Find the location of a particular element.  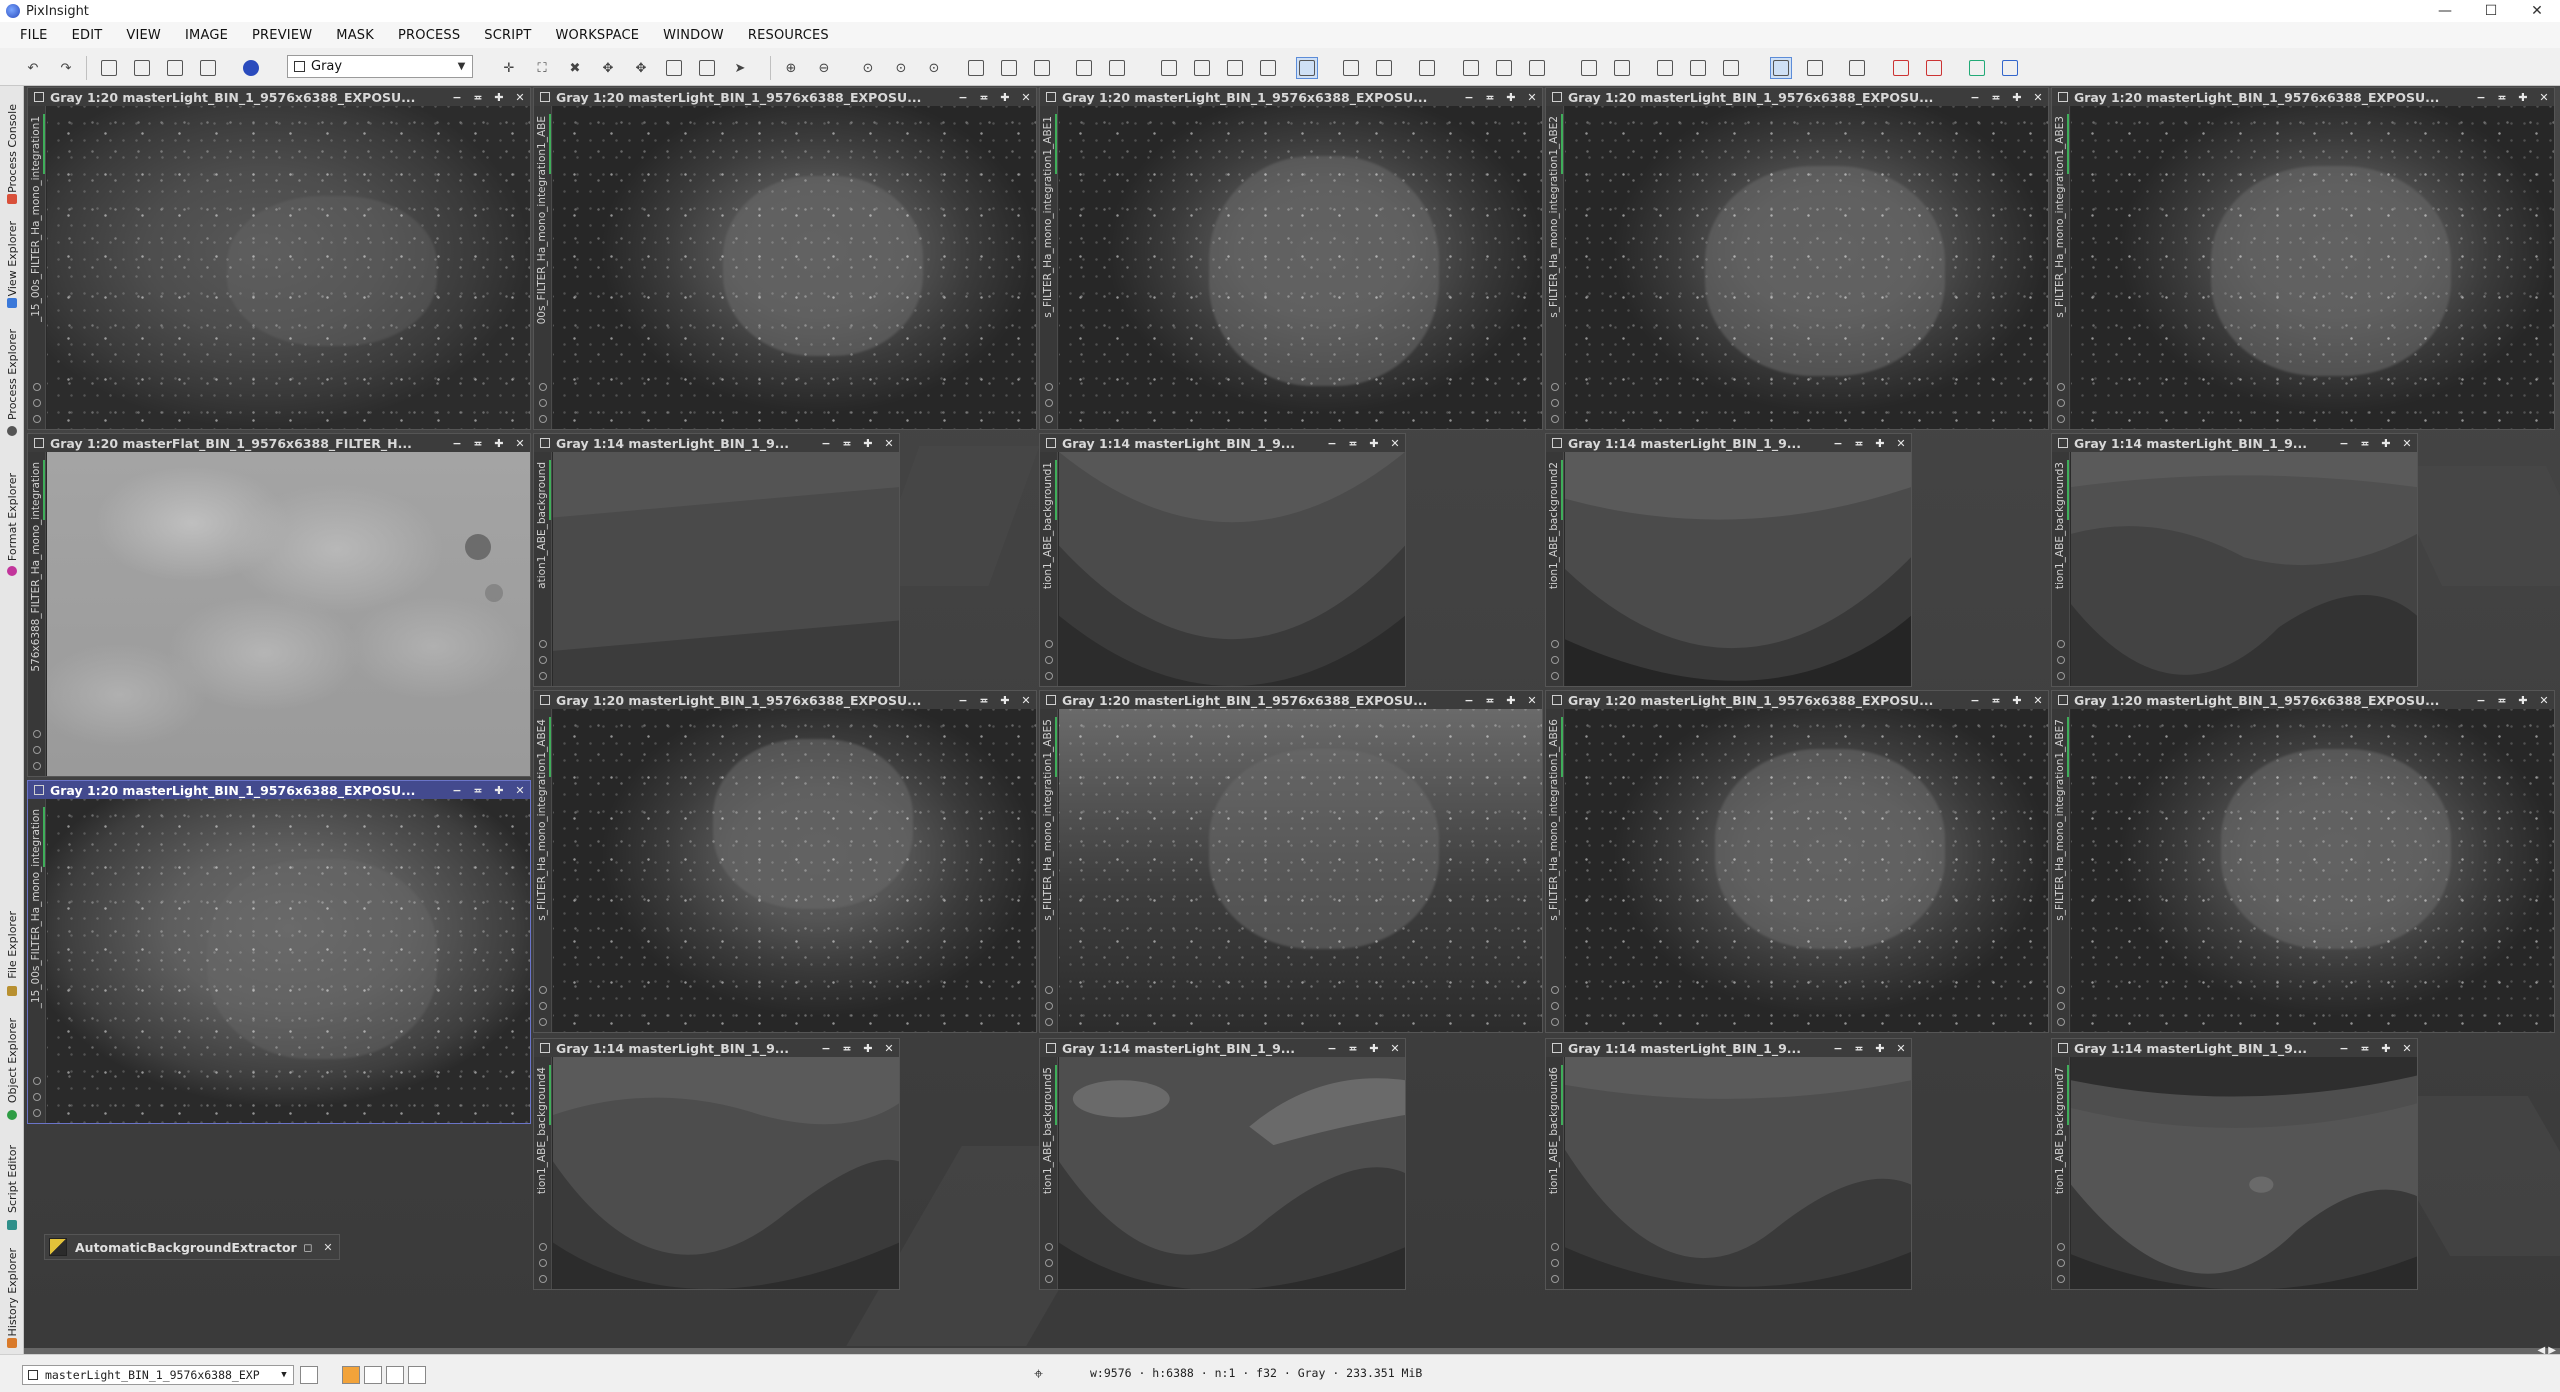

undo-icon: ↶ is located at coordinates (33, 68).